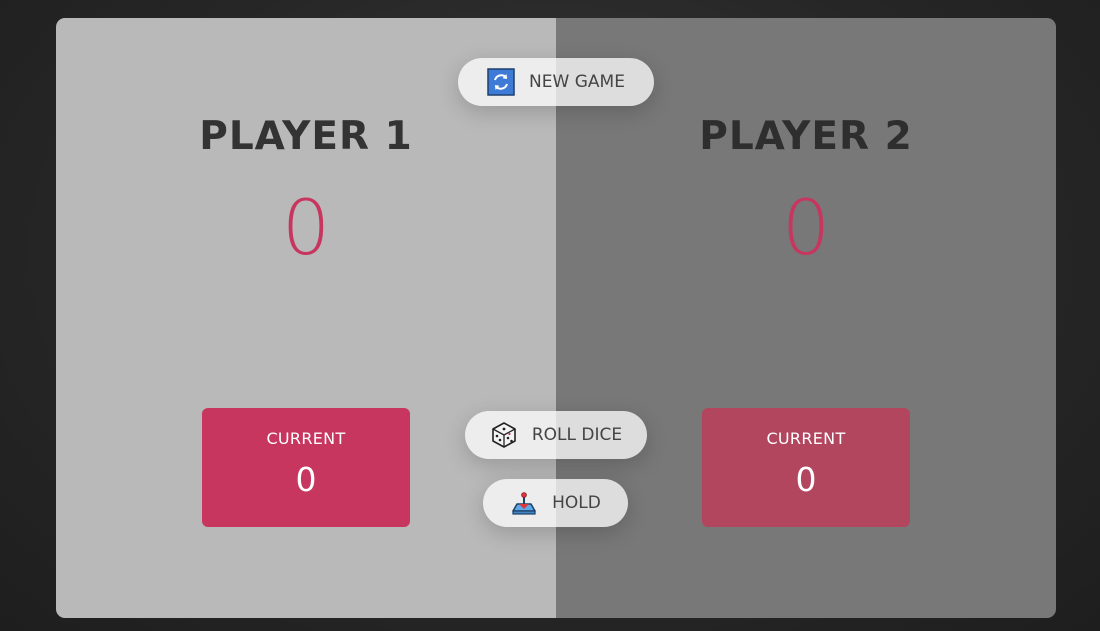 The width and height of the screenshot is (1100, 631). Describe the element at coordinates (501, 82) in the screenshot. I see `refresh-icon` at that location.